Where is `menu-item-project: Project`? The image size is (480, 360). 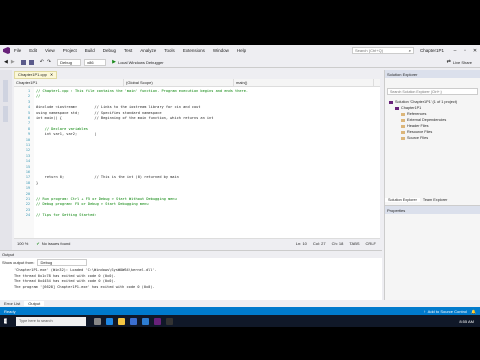 menu-item-project: Project is located at coordinates (70, 50).